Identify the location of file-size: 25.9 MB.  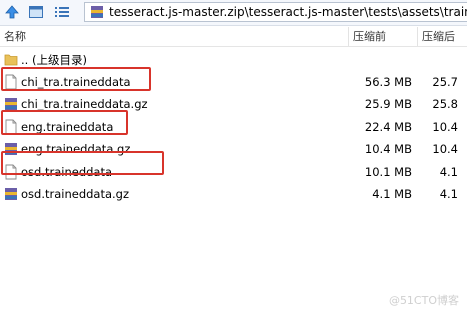
(388, 104).